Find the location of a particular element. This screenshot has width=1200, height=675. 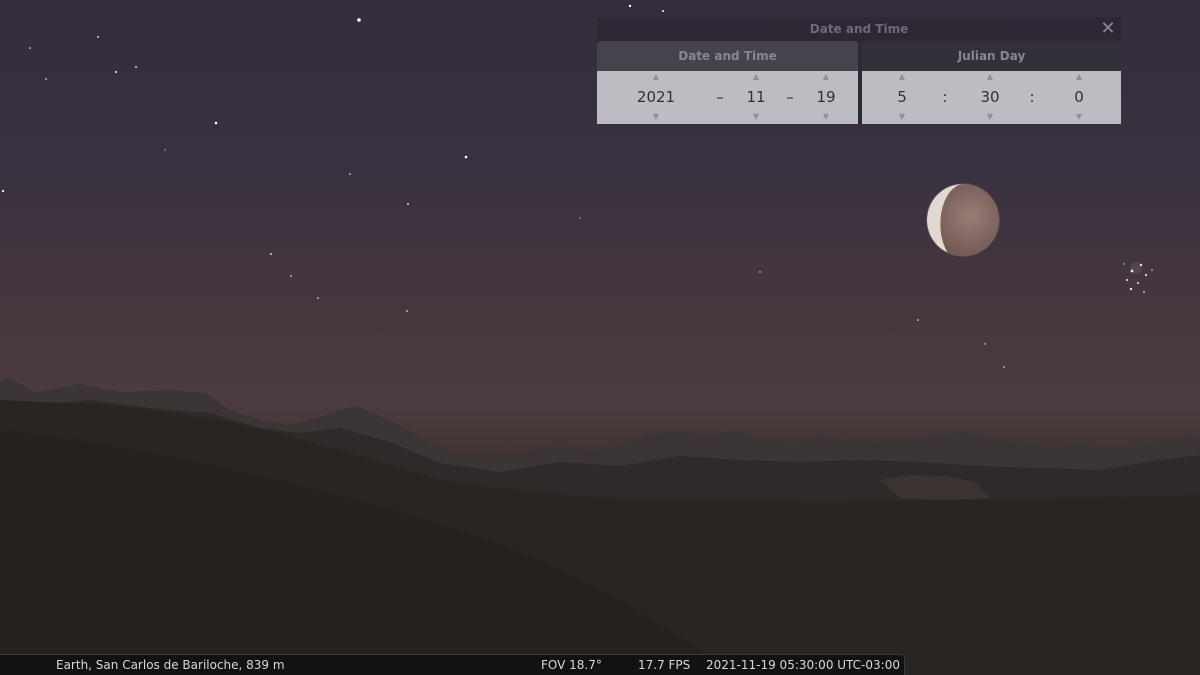

day-value: 19 is located at coordinates (826, 97).